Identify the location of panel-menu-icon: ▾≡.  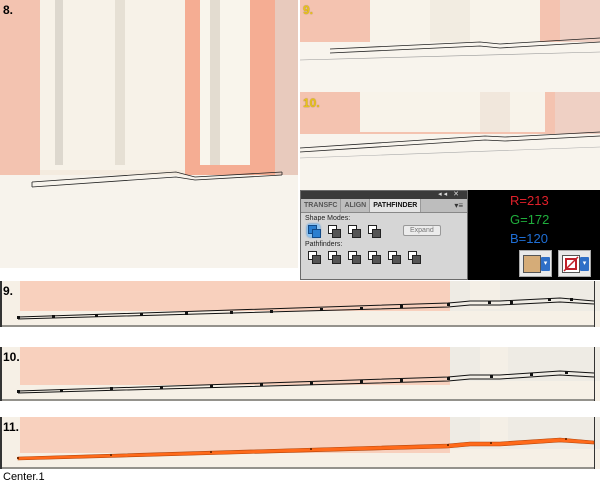
(458, 205).